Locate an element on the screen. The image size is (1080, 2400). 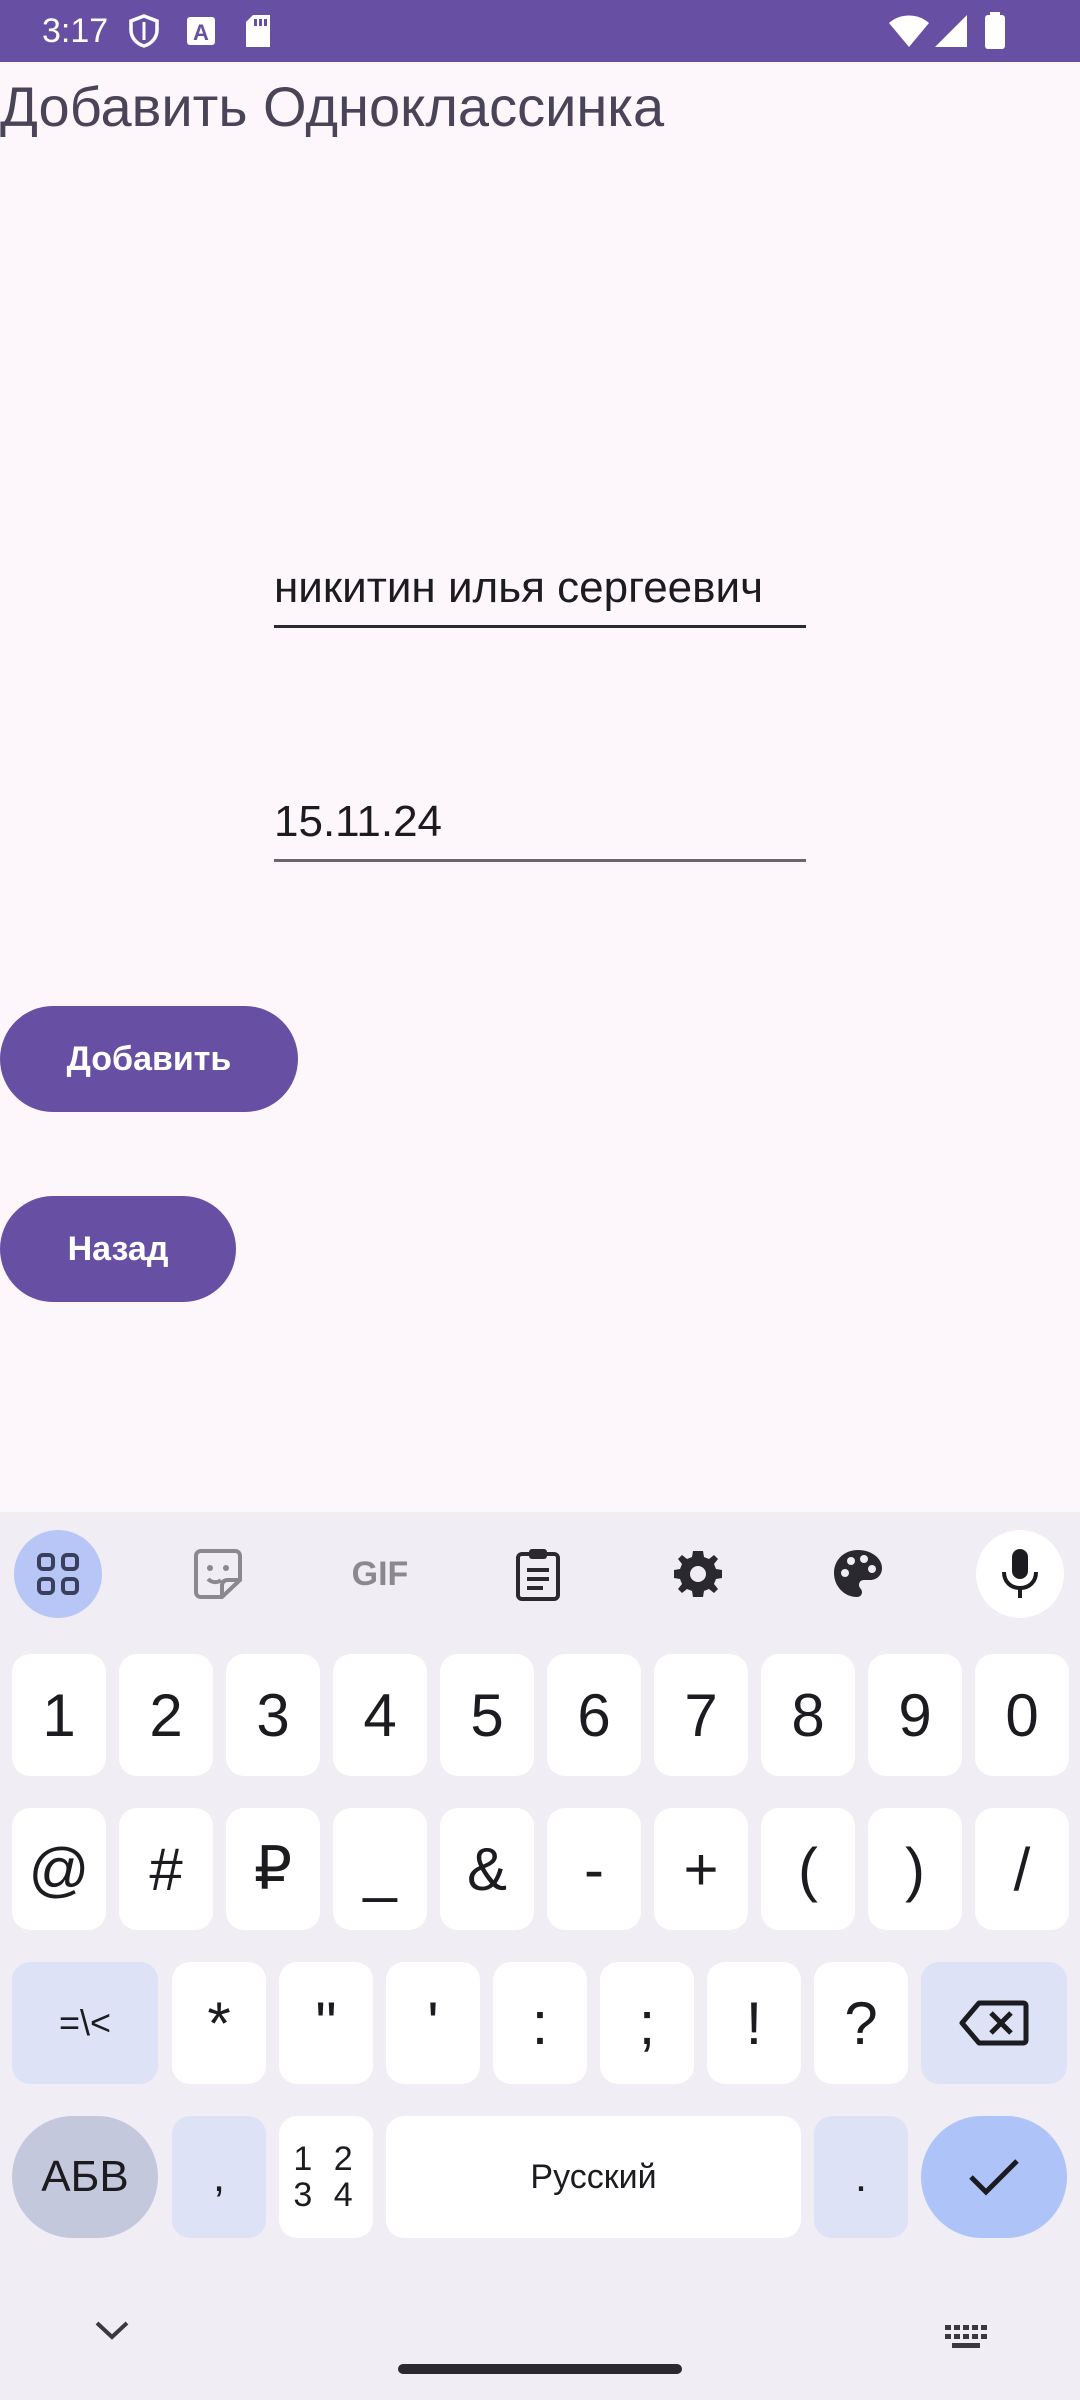
key-6: 6 is located at coordinates (594, 1715).